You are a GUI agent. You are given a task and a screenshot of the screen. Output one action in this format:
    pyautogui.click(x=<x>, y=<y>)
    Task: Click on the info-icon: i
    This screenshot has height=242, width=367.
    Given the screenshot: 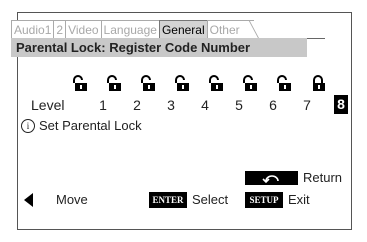 What is the action you would take?
    pyautogui.click(x=28, y=126)
    